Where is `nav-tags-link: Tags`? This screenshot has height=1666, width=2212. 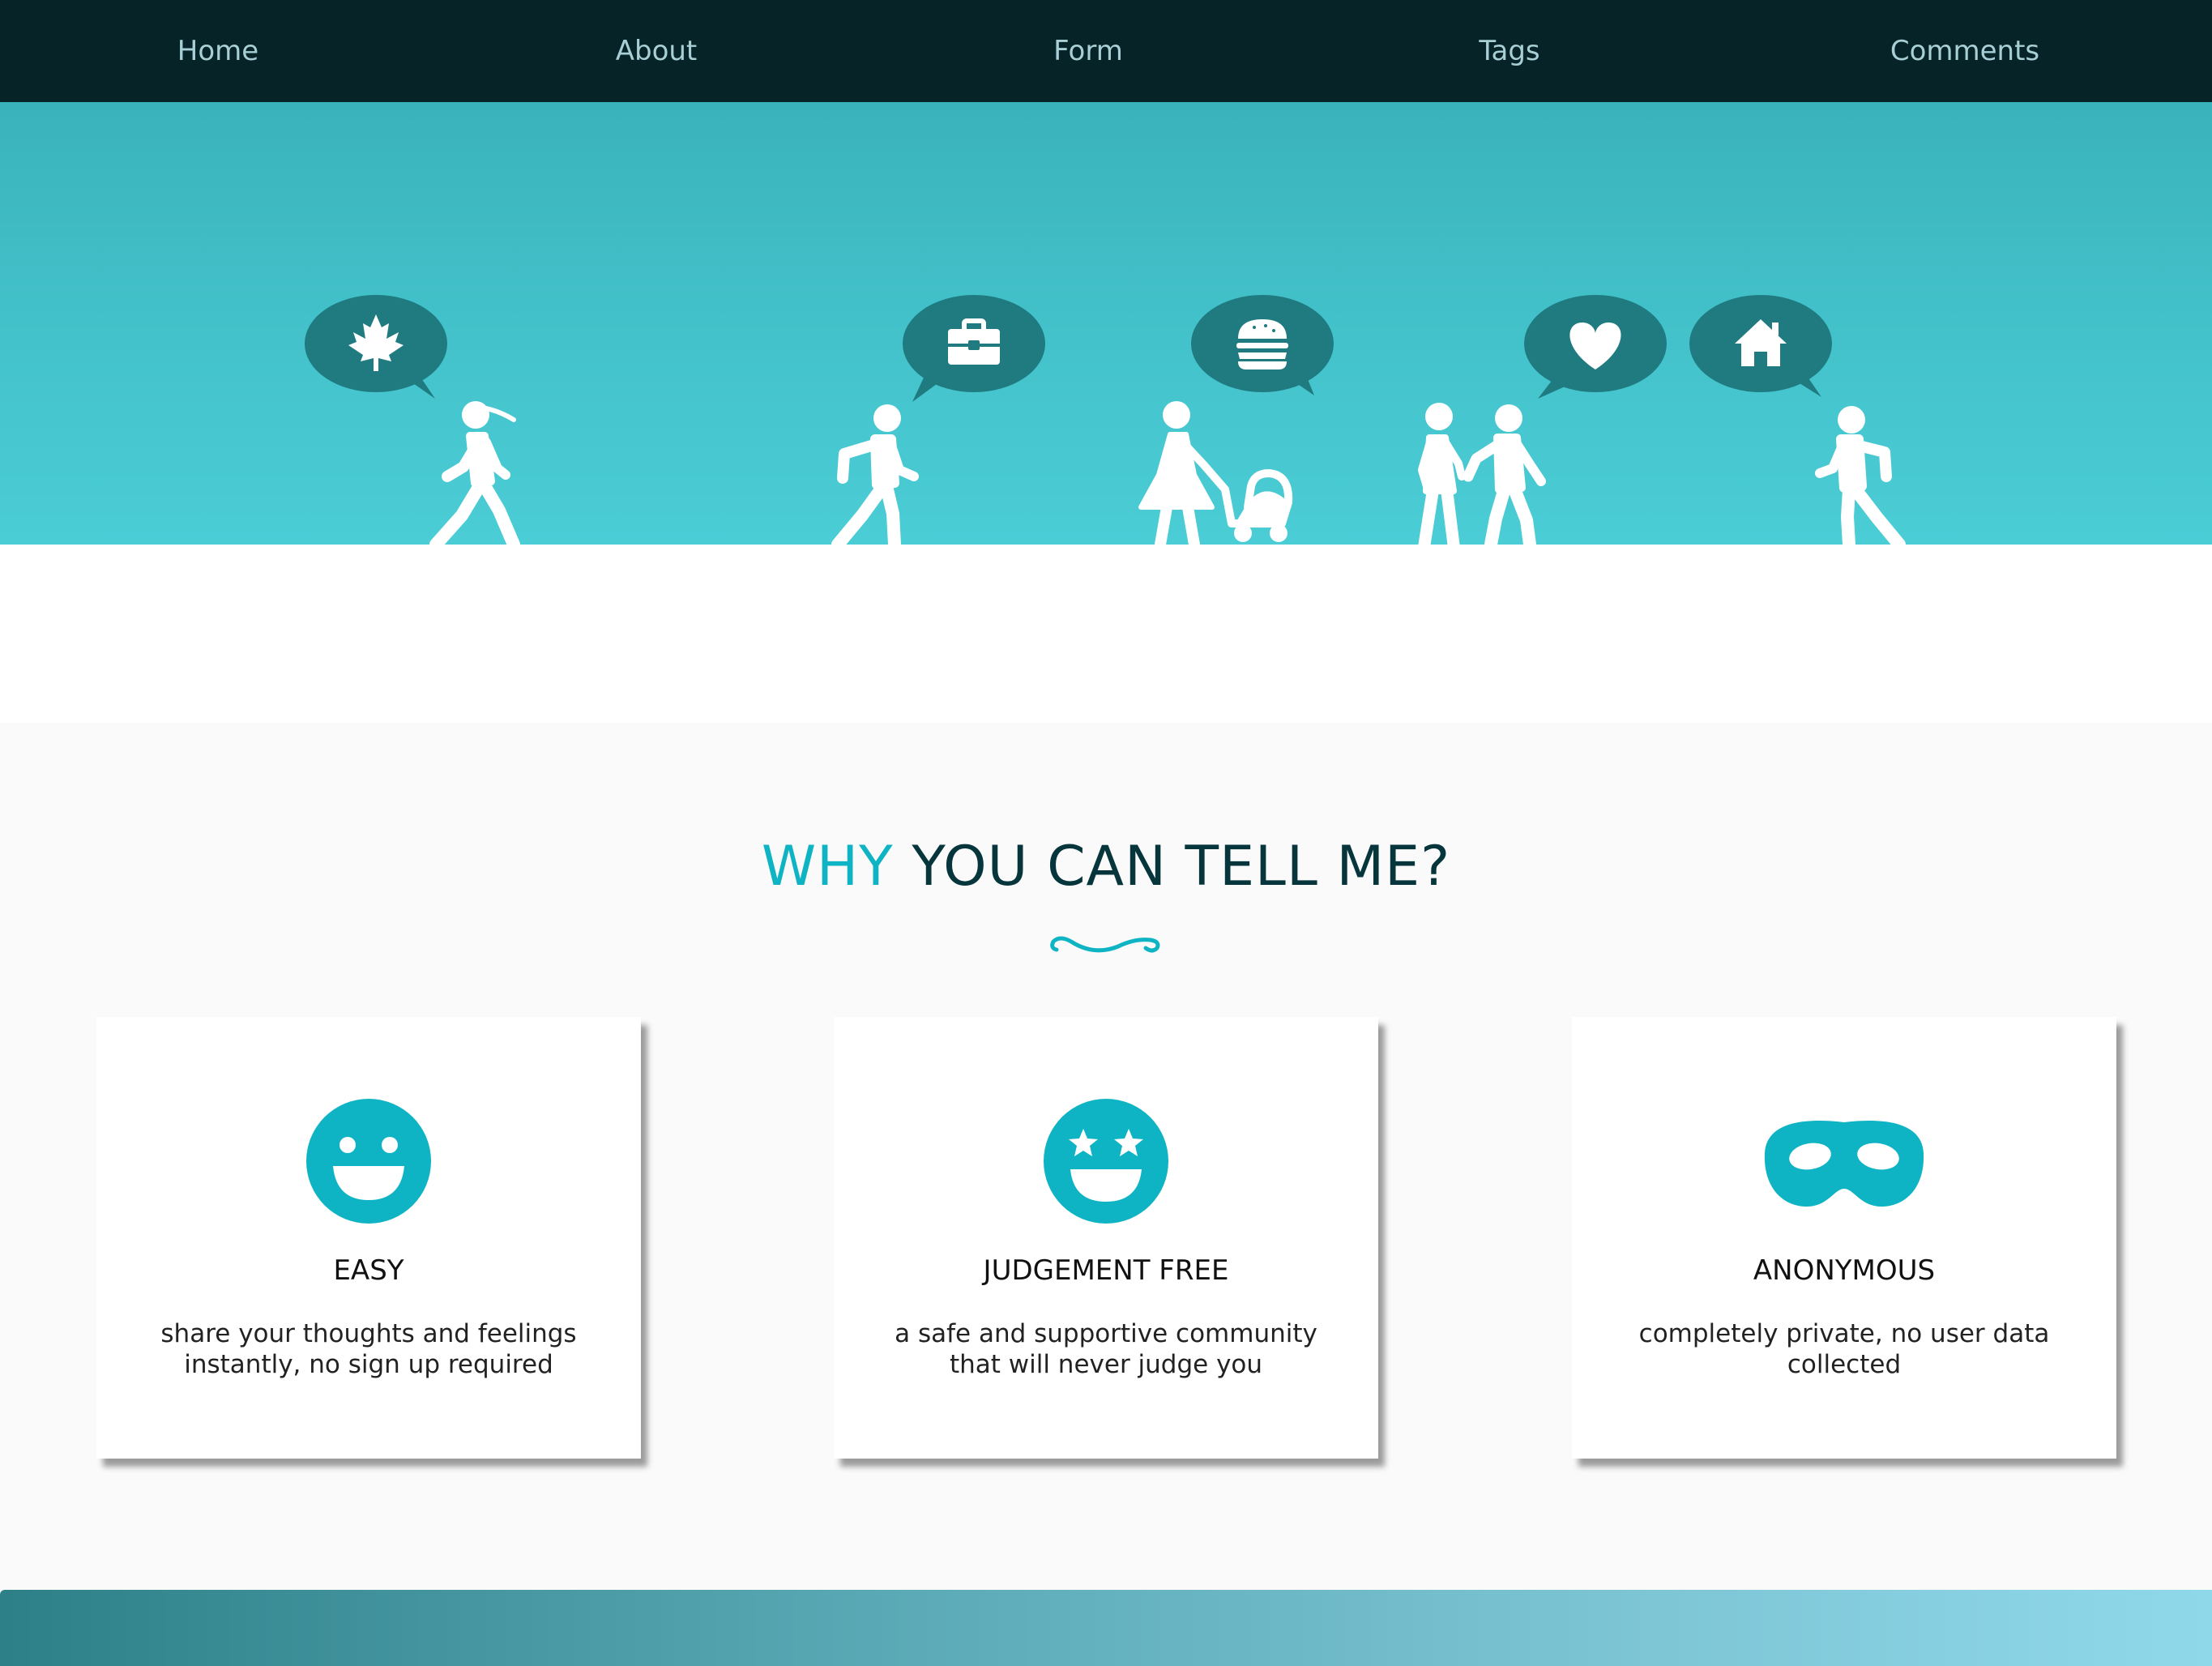 nav-tags-link: Tags is located at coordinates (1509, 51).